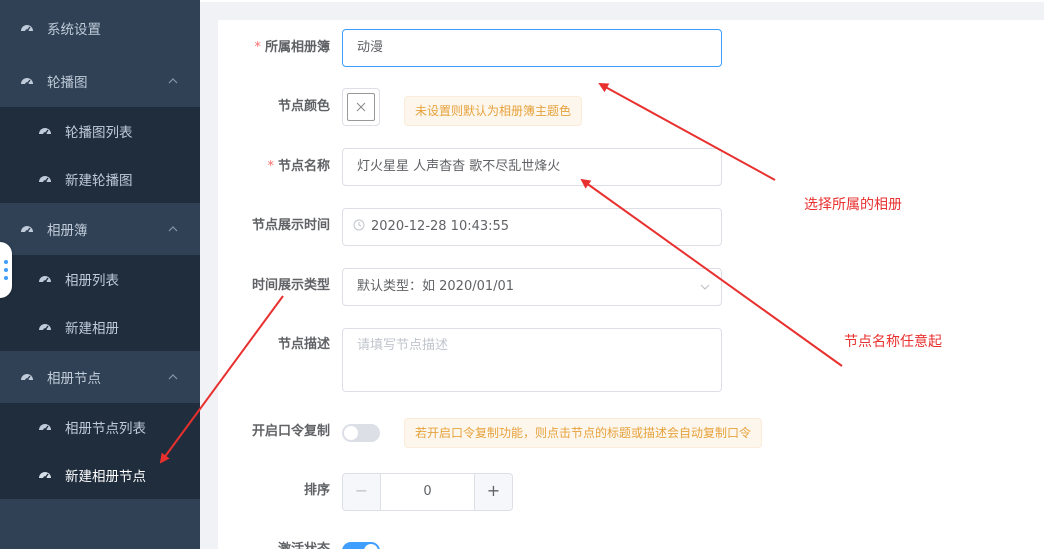 Image resolution: width=1044 pixels, height=549 pixels. Describe the element at coordinates (290, 285) in the screenshot. I see `time-type-label: 时间展示类型` at that location.